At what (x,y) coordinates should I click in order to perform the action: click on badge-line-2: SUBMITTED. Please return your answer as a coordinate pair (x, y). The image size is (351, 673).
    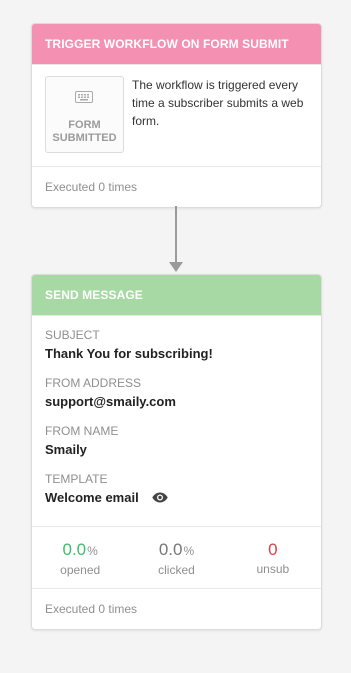
    Looking at the image, I should click on (84, 138).